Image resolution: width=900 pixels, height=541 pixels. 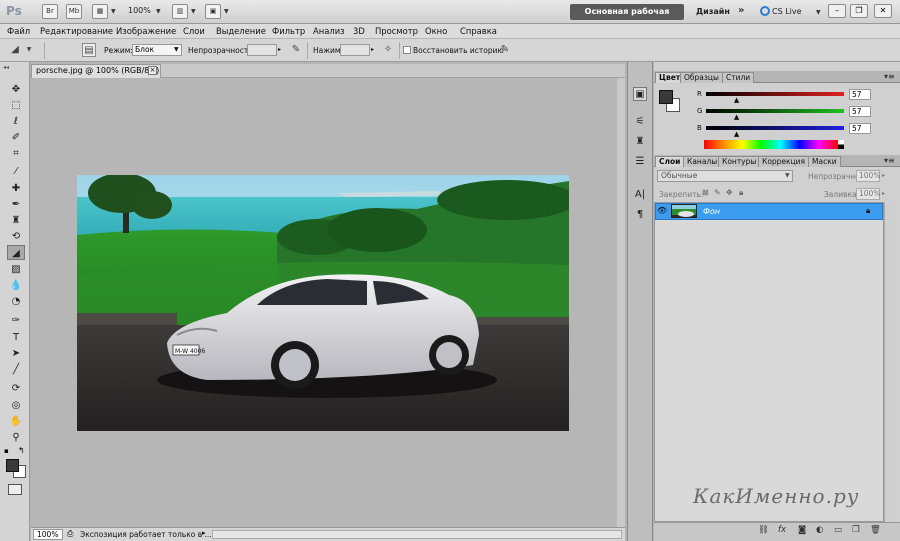 I want to click on fill-field: 100%, so click(x=868, y=194).